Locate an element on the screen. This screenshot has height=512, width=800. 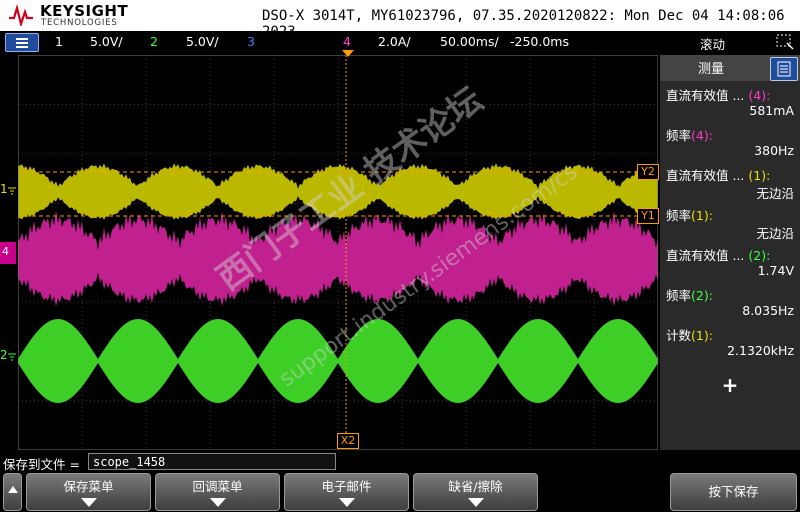
save-to-file-label: 保存到文件 = is located at coordinates (41, 464).